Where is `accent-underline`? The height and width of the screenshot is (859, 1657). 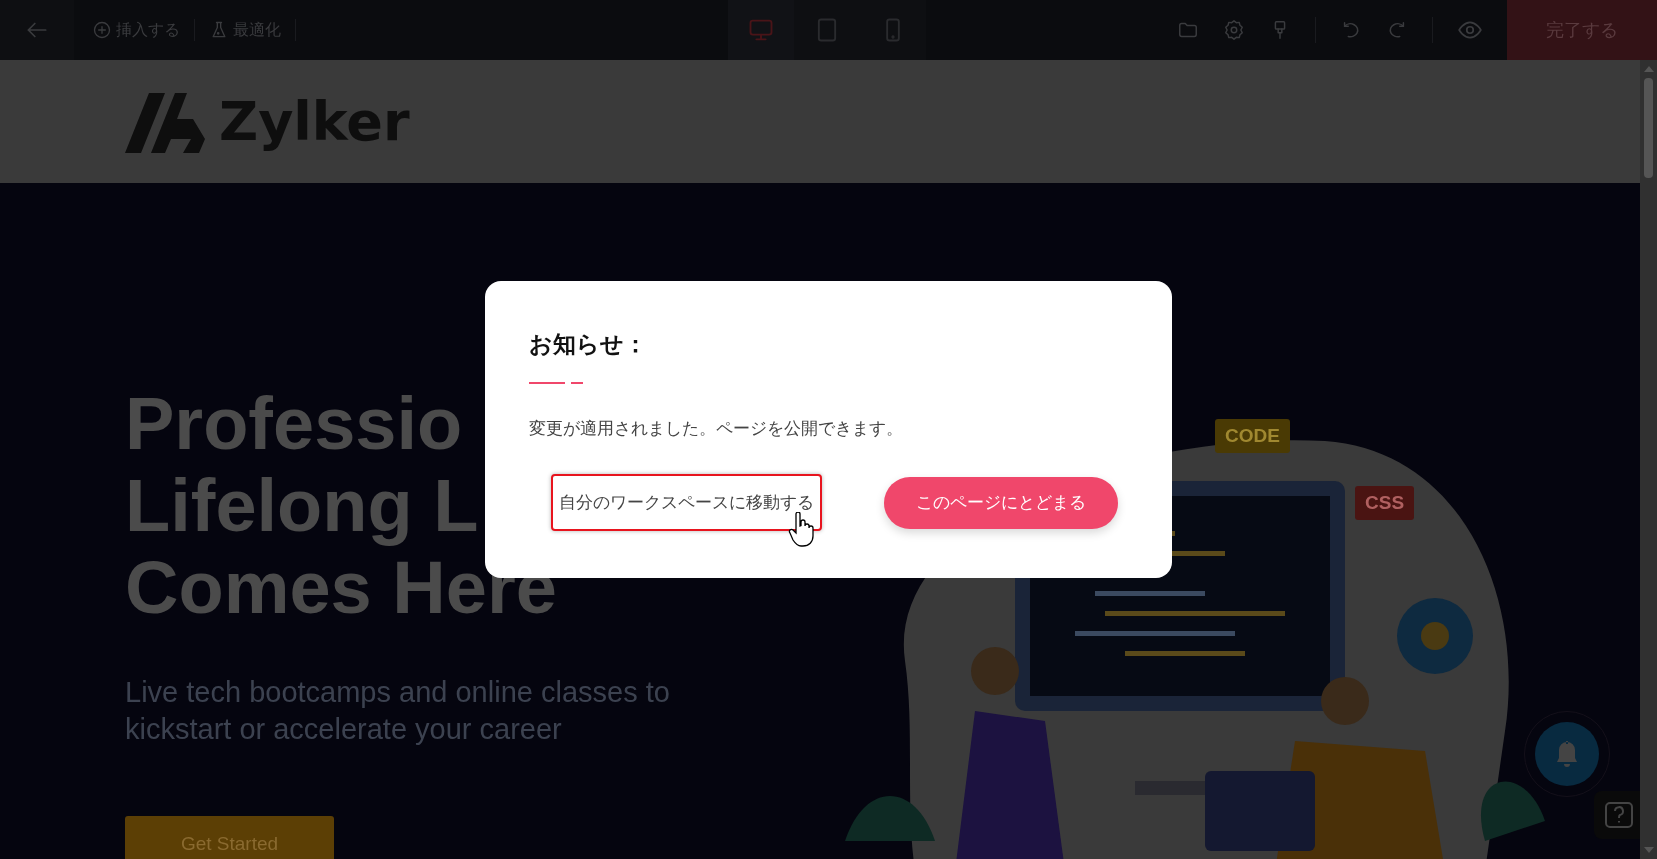
accent-underline is located at coordinates (556, 383).